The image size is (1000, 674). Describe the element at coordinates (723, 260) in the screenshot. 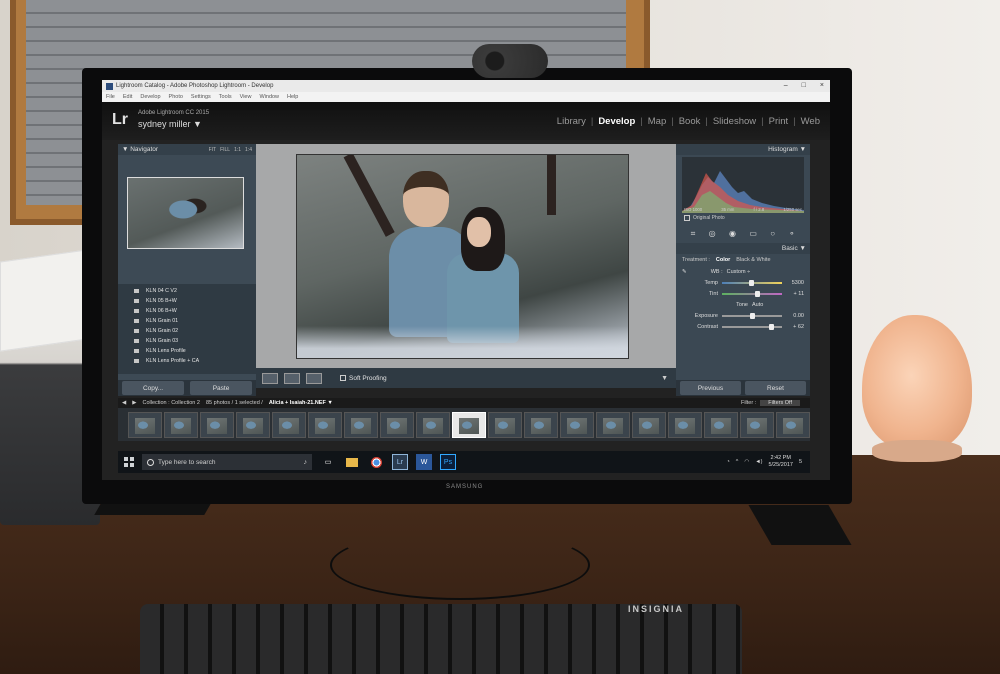

I see `treatment-color: Color` at that location.